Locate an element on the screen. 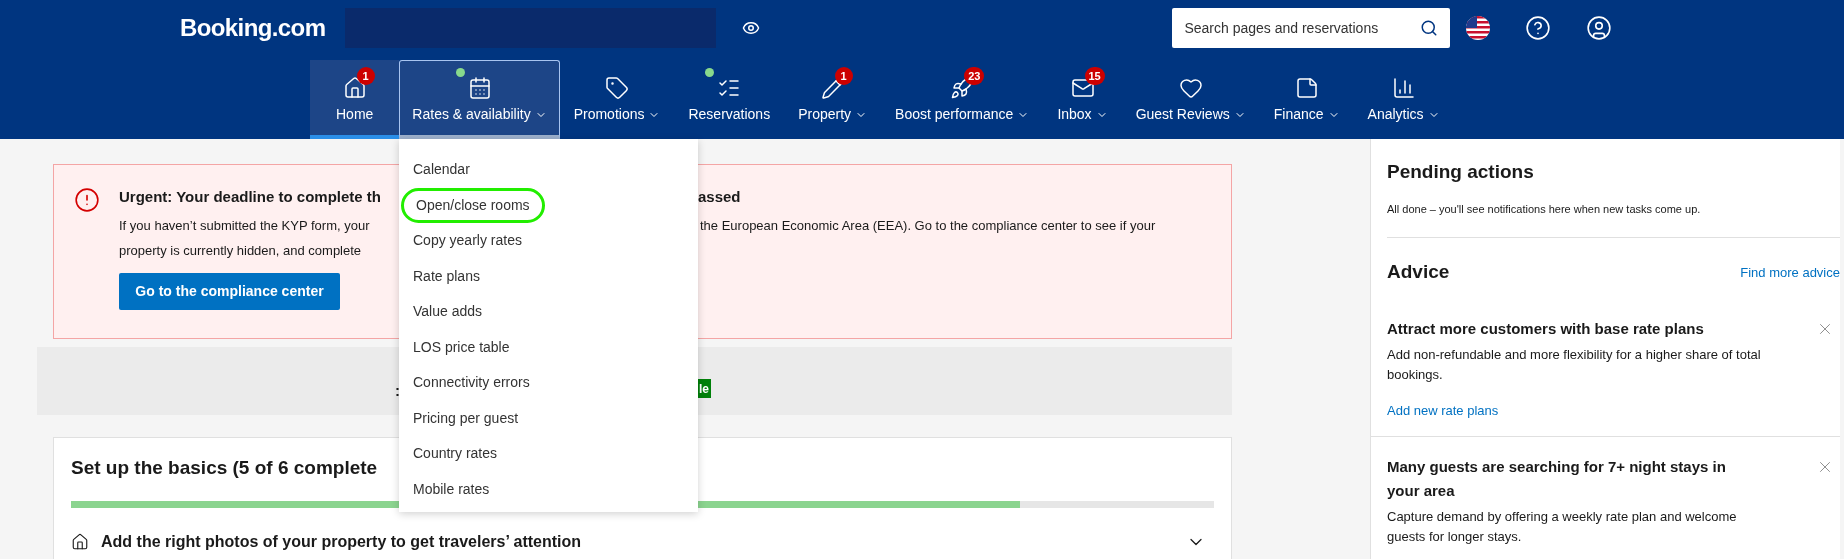  alert-title: assed is located at coordinates (719, 197).